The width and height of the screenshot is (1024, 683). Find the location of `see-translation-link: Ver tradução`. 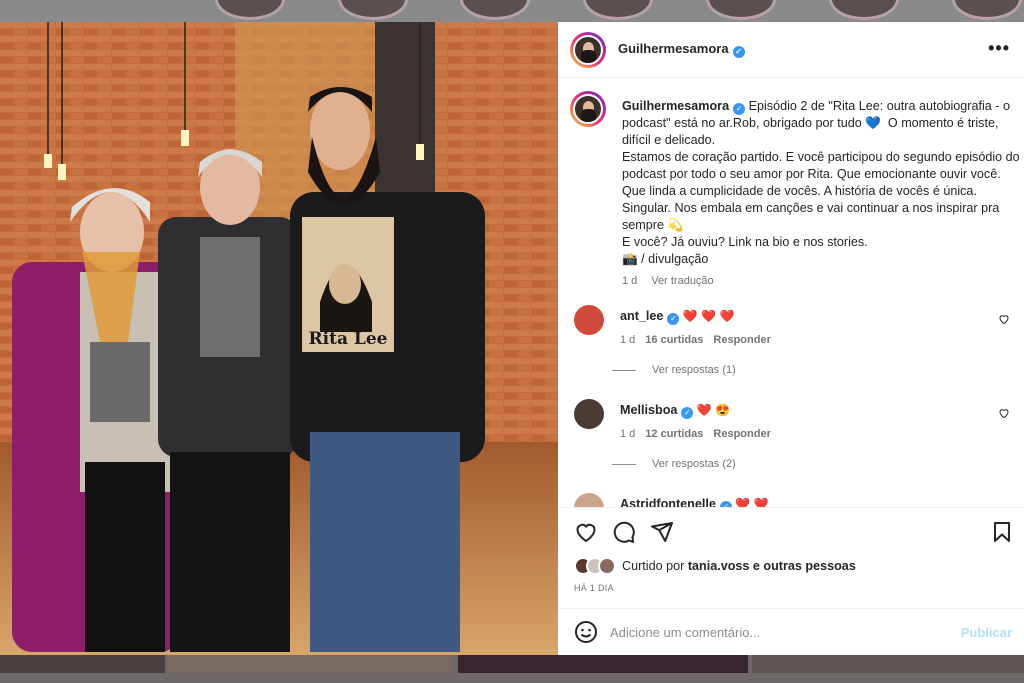

see-translation-link: Ver tradução is located at coordinates (682, 281).